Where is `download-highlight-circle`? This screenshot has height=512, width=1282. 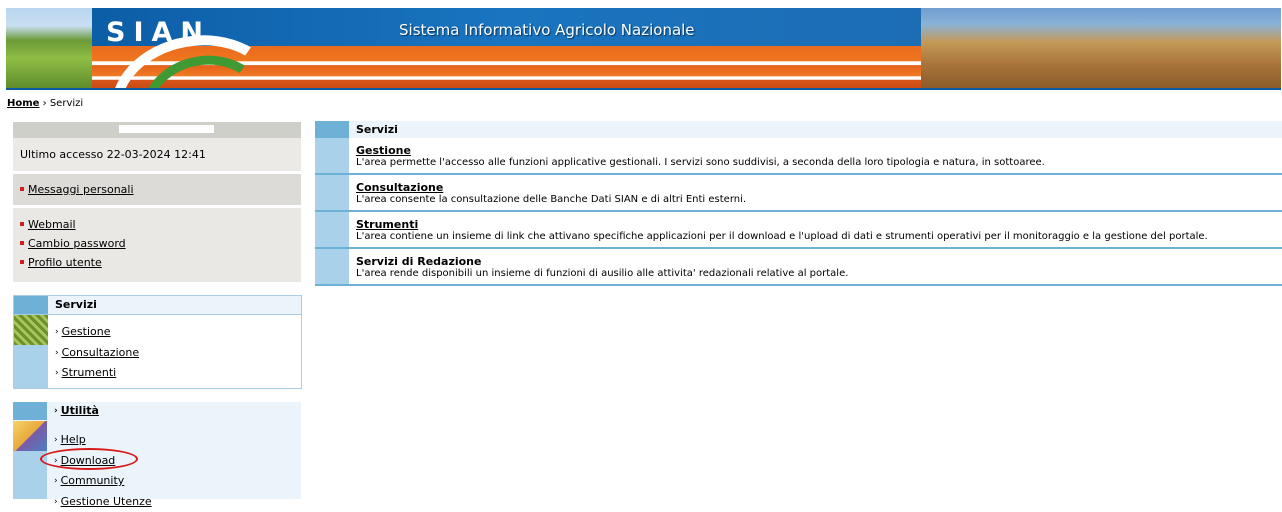 download-highlight-circle is located at coordinates (89, 459).